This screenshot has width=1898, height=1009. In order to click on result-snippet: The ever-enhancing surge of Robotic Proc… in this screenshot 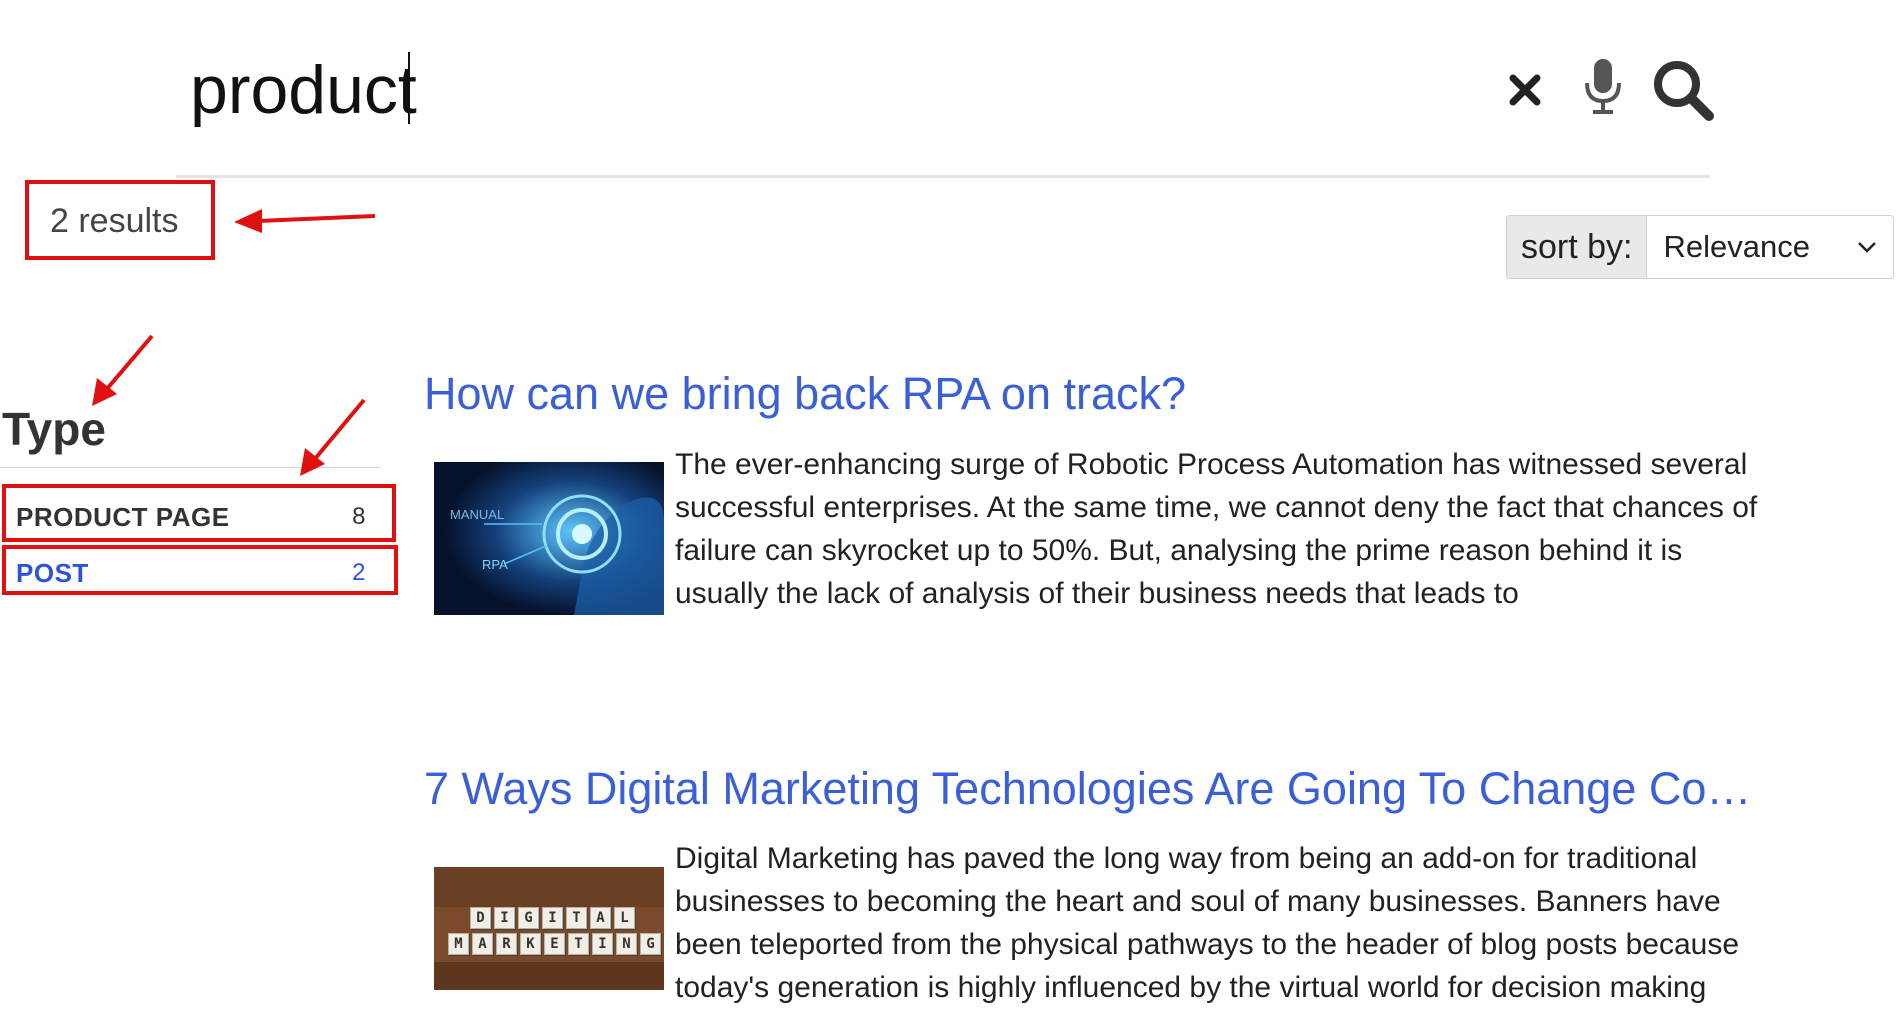, I will do `click(1216, 529)`.